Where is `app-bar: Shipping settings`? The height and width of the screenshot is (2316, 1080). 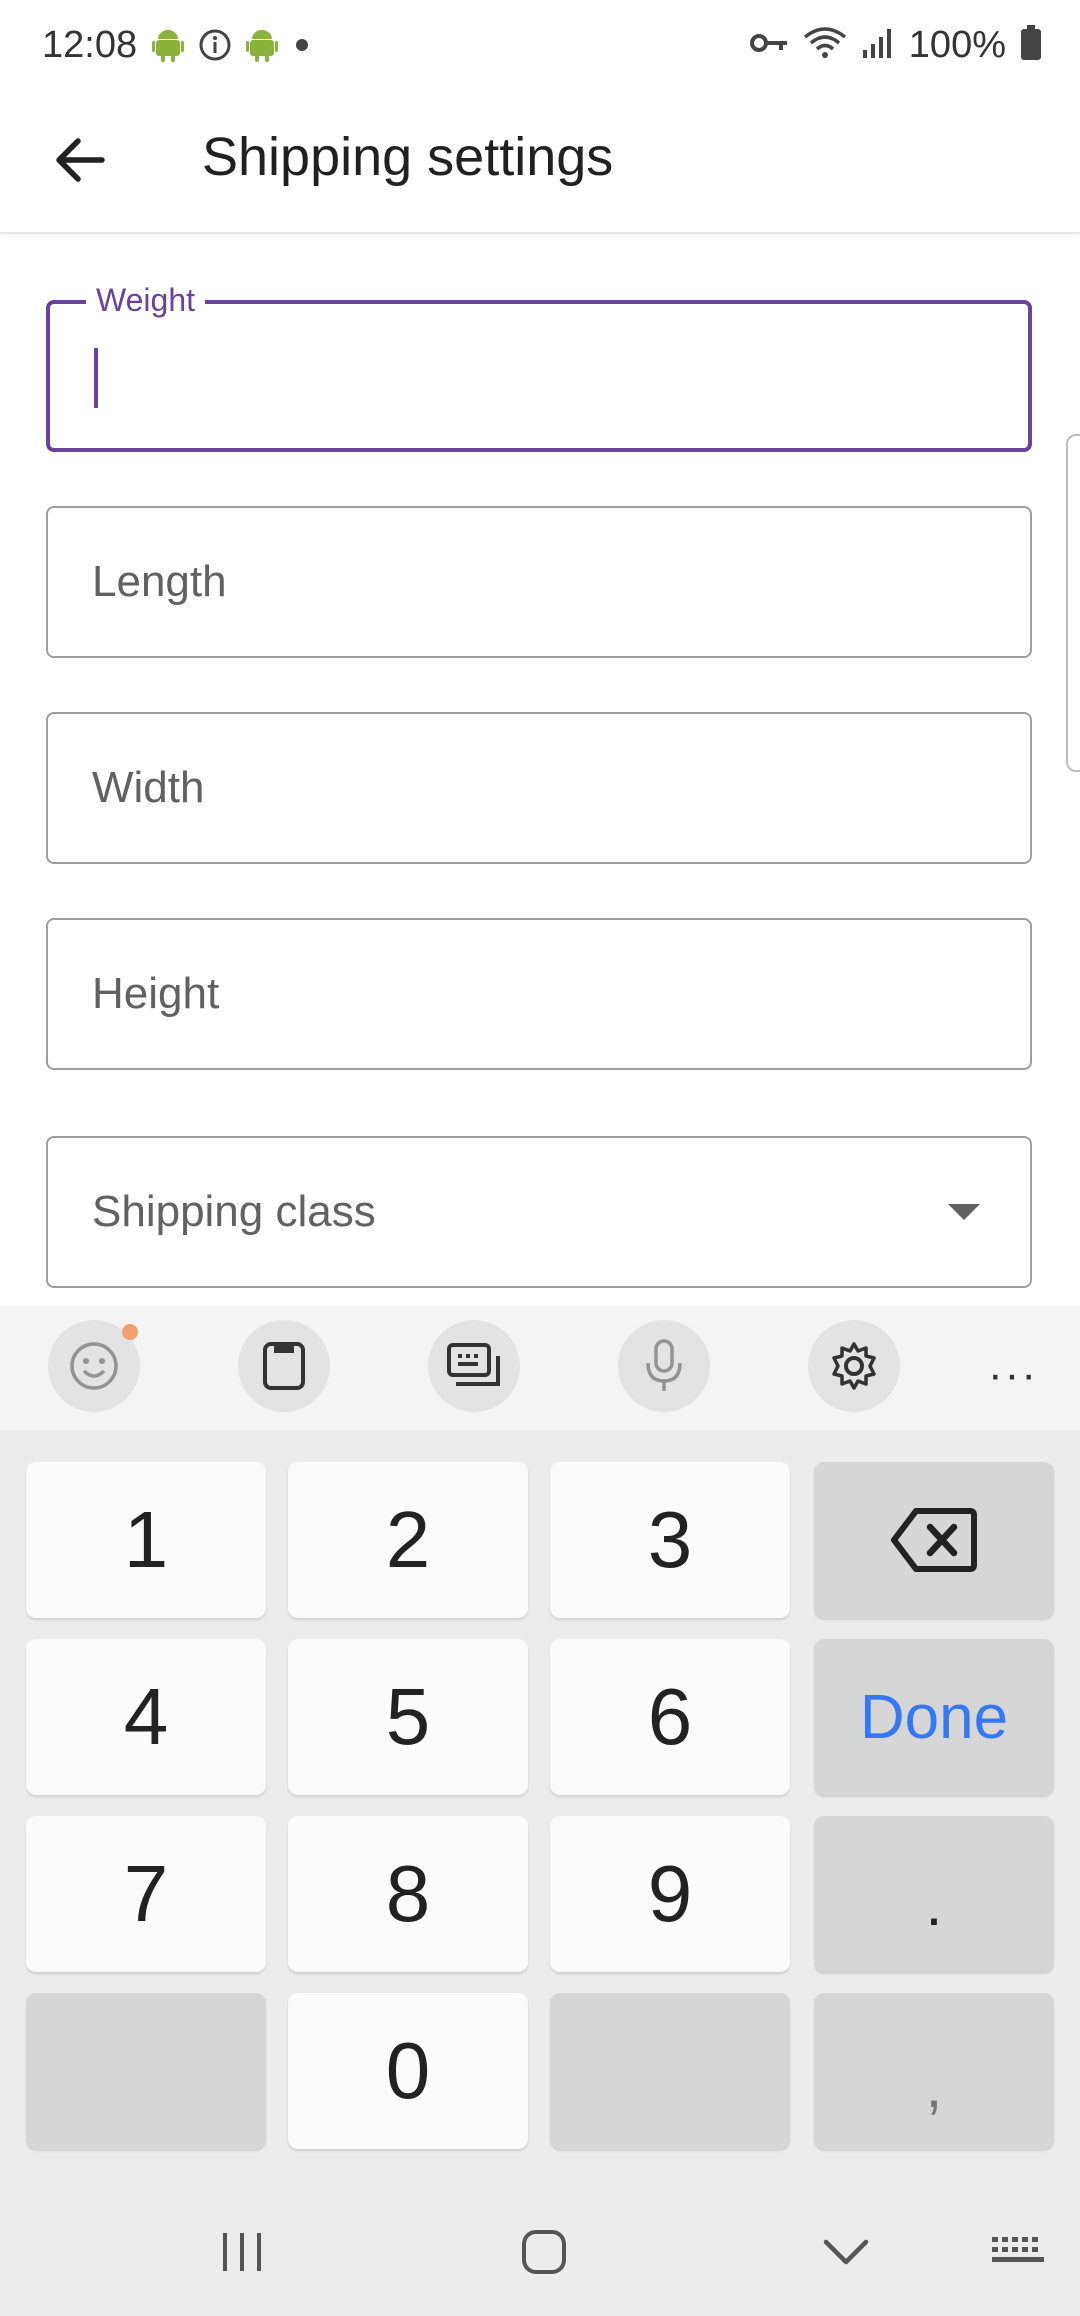 app-bar: Shipping settings is located at coordinates (540, 163).